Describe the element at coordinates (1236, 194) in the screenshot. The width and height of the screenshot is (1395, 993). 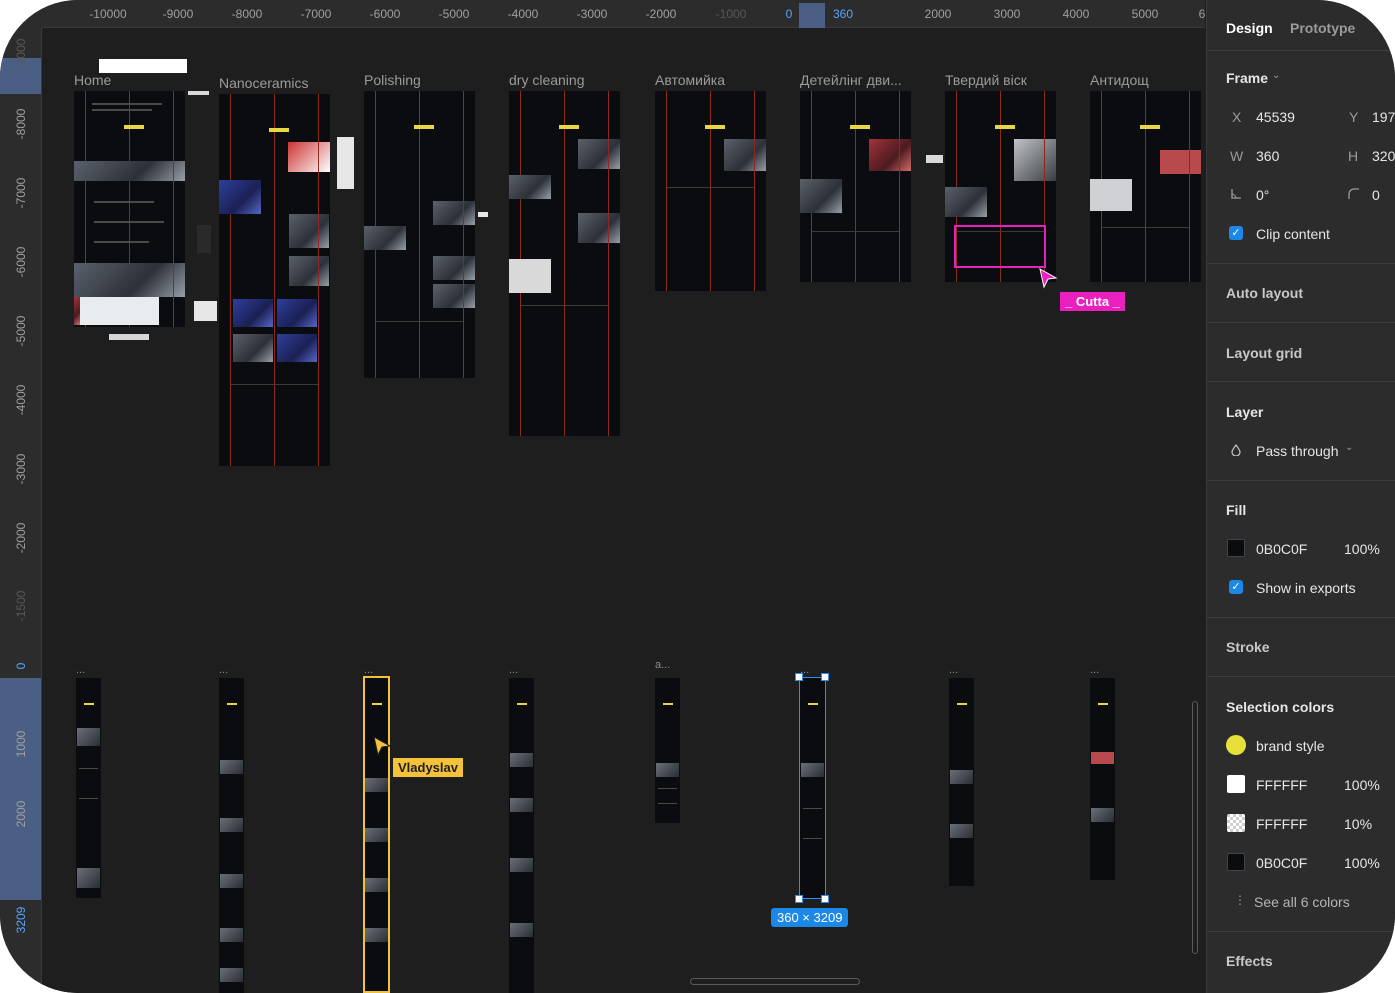
I see `rotation-icon` at that location.